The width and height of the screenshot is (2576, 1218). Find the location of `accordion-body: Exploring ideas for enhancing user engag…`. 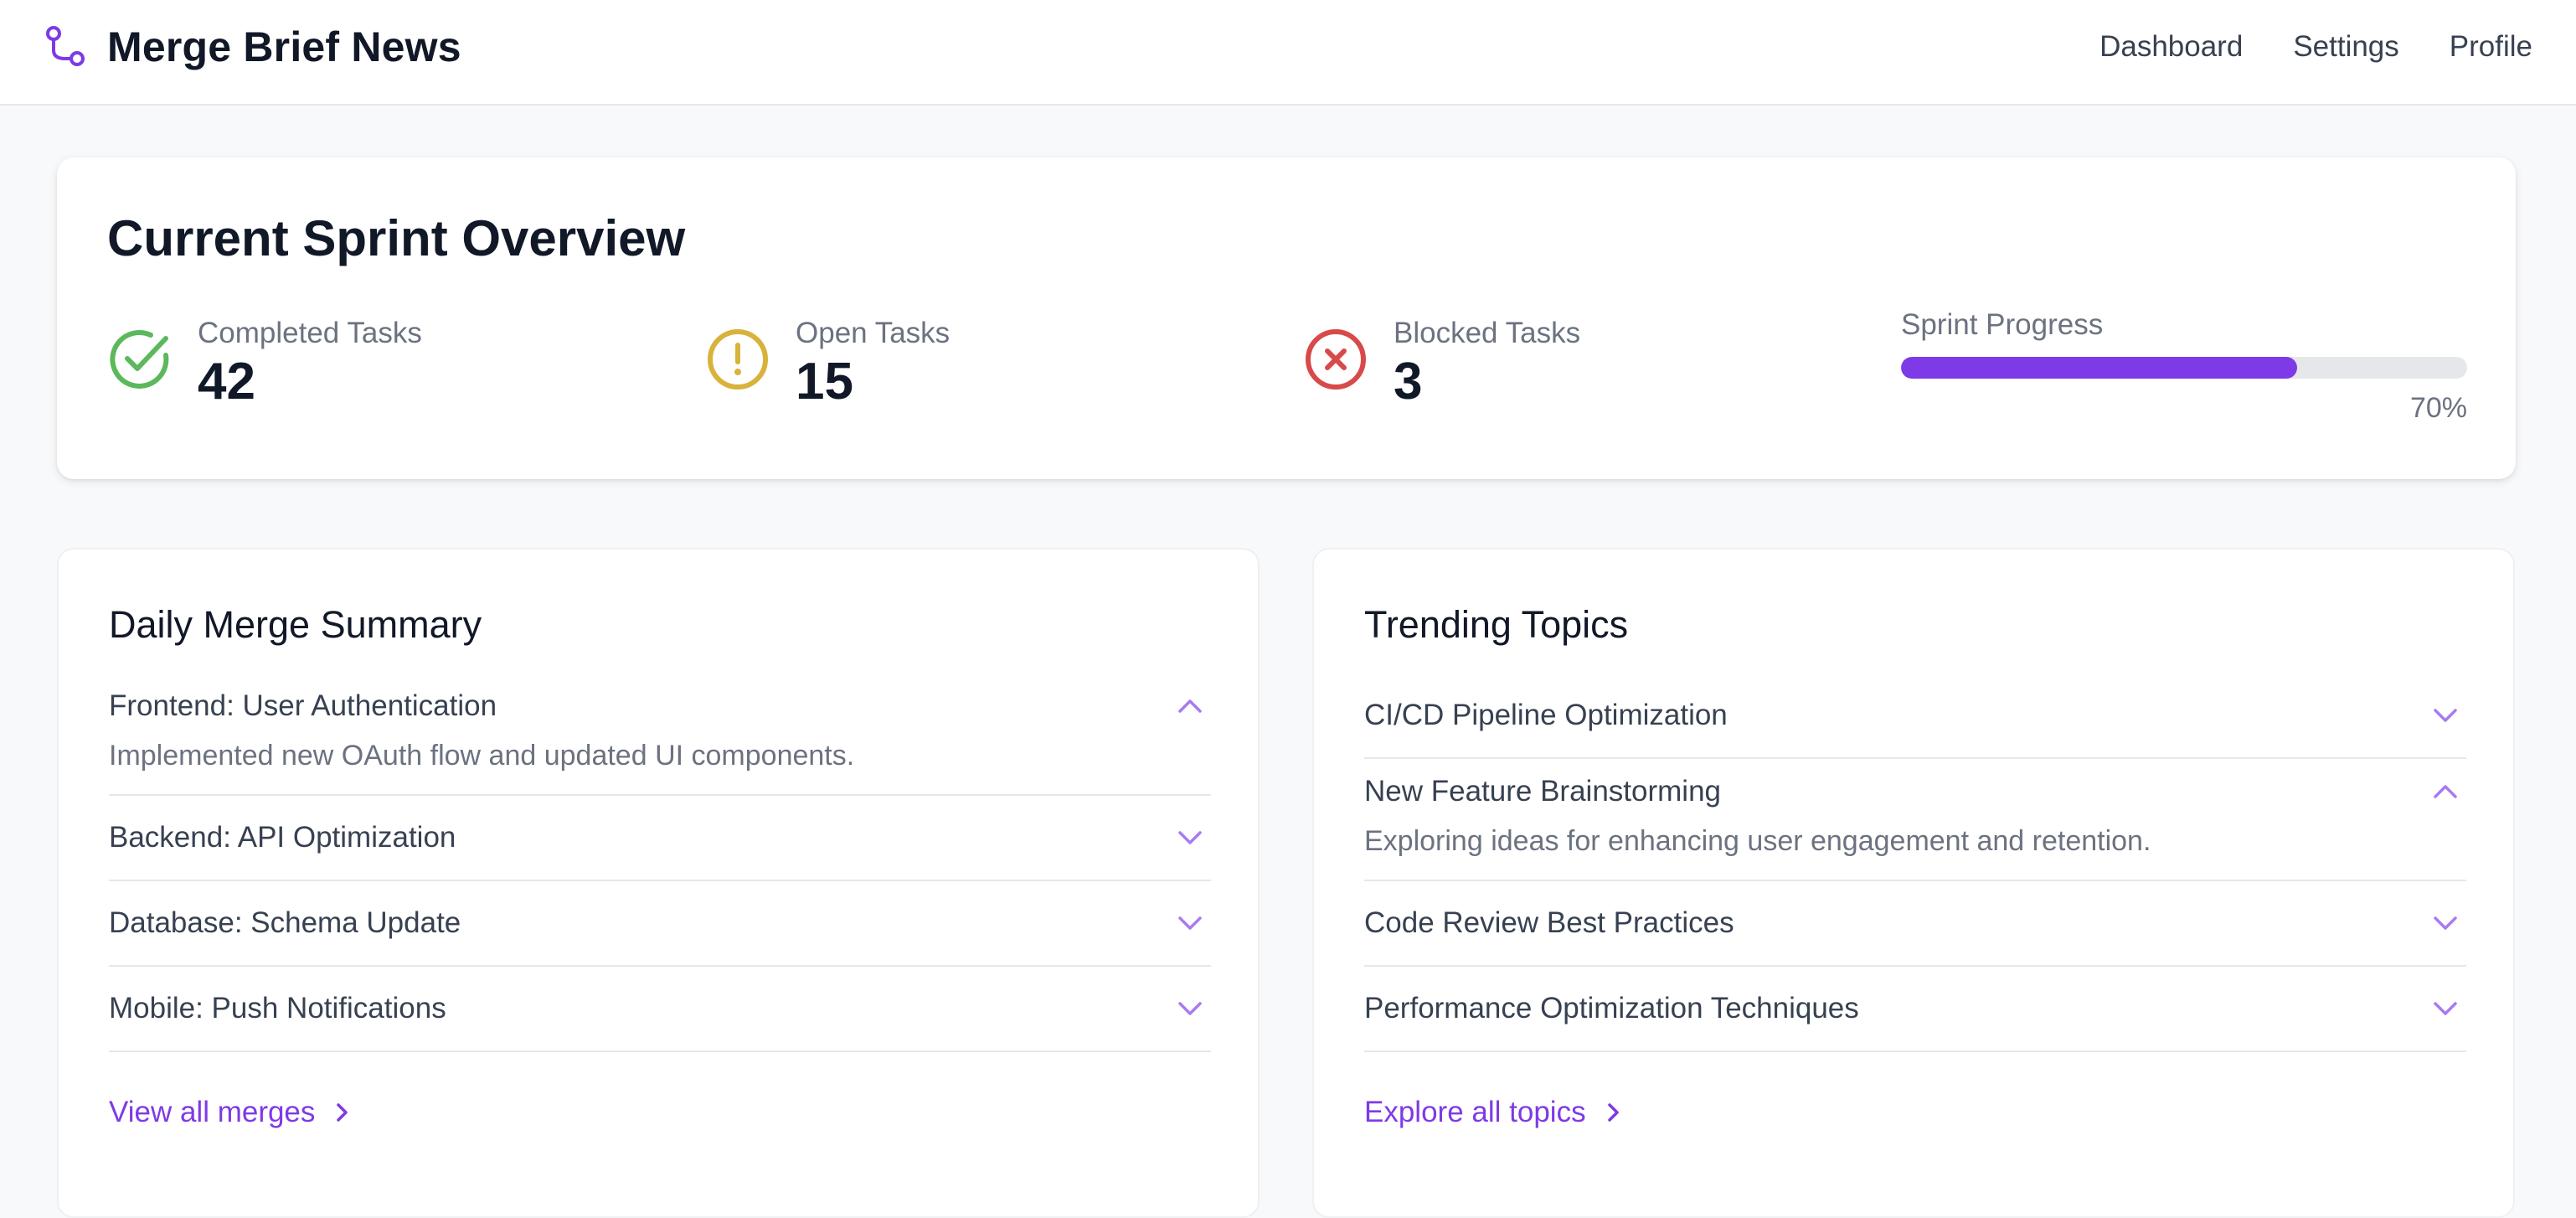

accordion-body: Exploring ideas for enhancing user engag… is located at coordinates (1757, 841).